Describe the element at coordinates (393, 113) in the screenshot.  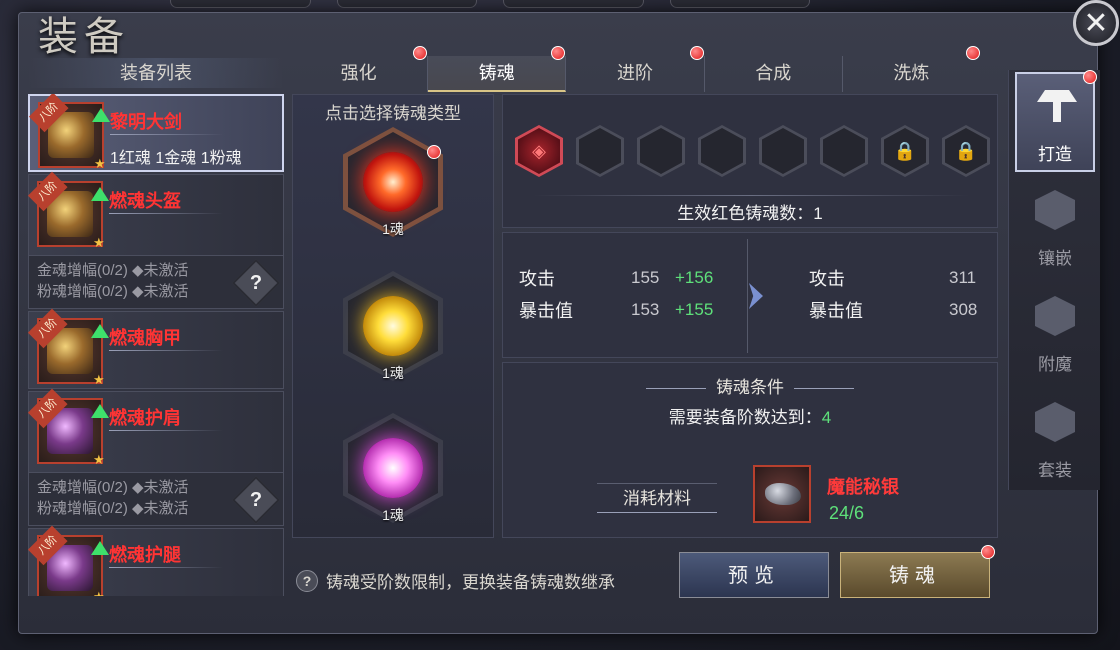
I see `soul-type-title: 点击选择铸魂类型` at that location.